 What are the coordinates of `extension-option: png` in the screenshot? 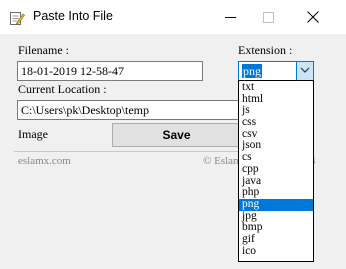 It's located at (276, 204).